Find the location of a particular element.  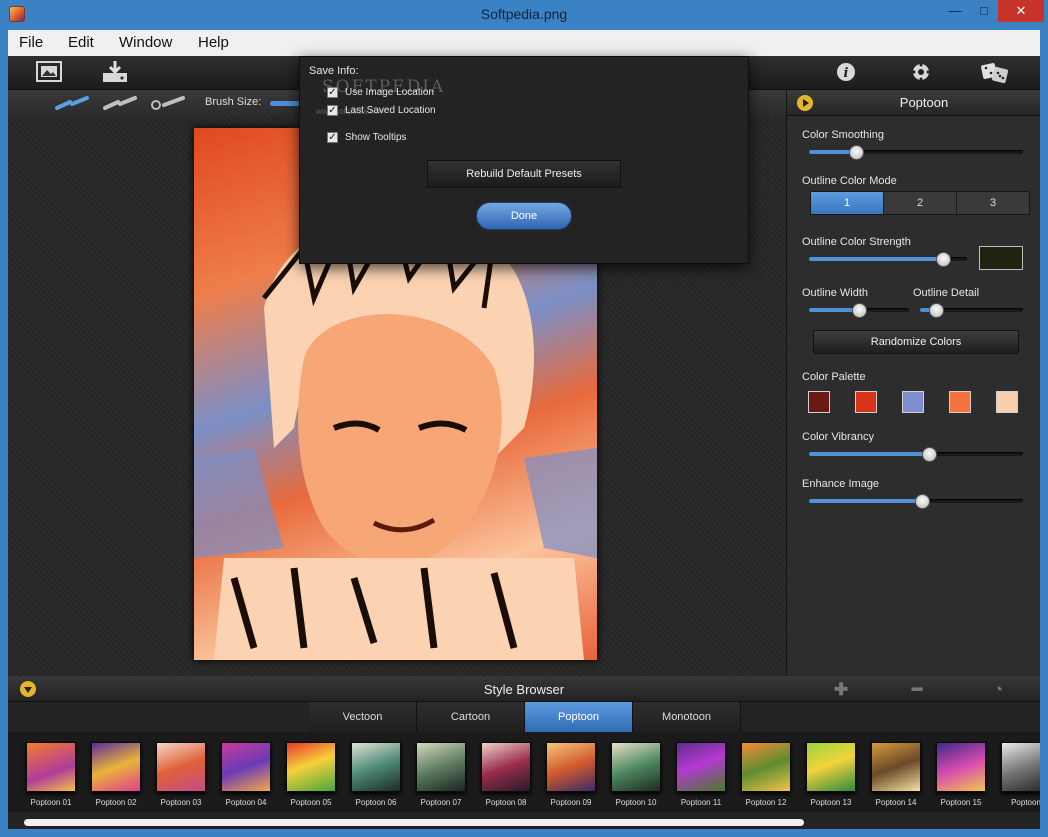

preset-thumbnail: Poptoon 10 is located at coordinates (636, 775).